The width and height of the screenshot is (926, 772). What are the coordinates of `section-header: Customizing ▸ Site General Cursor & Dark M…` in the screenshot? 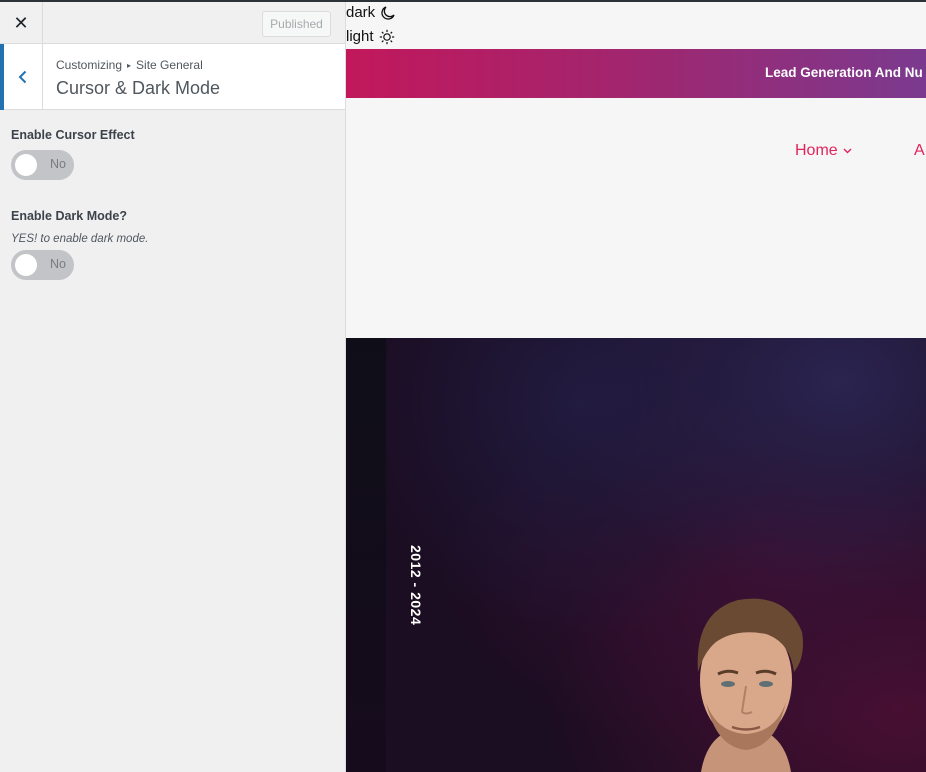 It's located at (172, 77).